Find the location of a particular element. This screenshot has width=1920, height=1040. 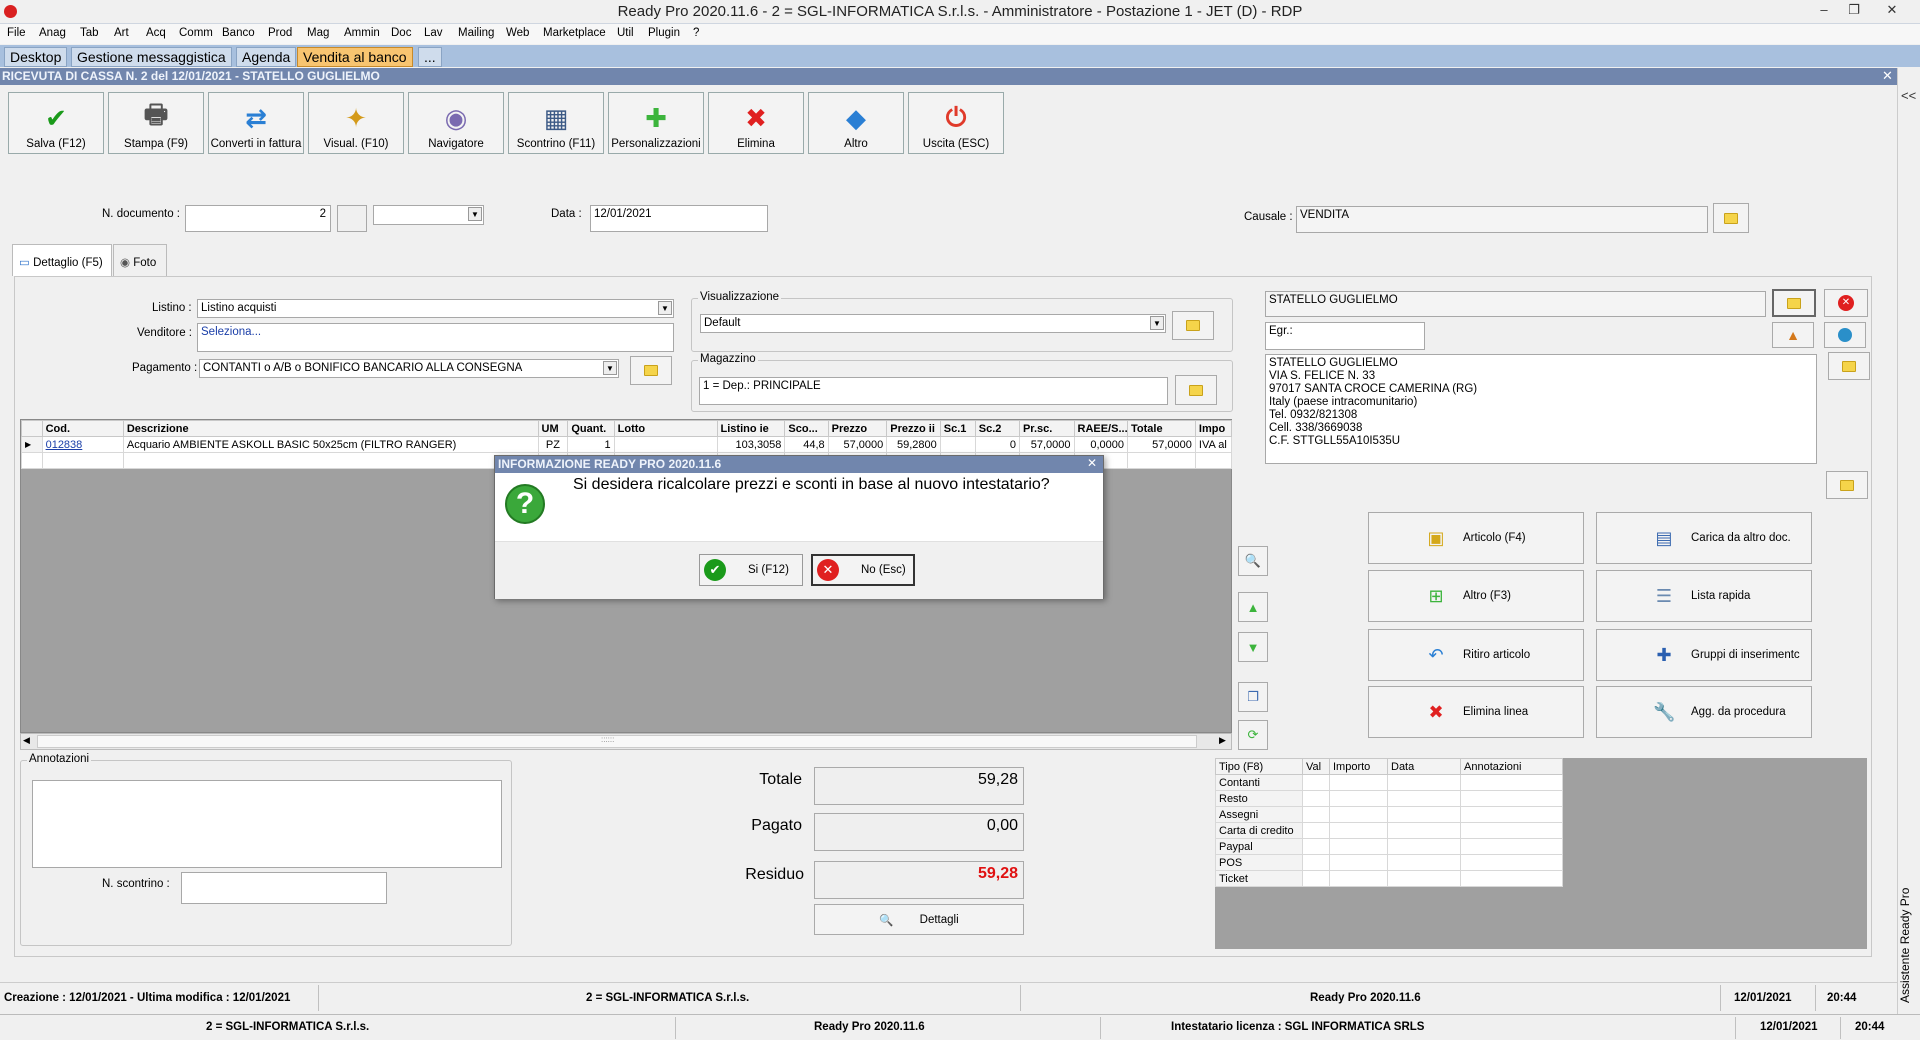

tab-vendita-al-banco: Vendita al banco is located at coordinates (355, 57).